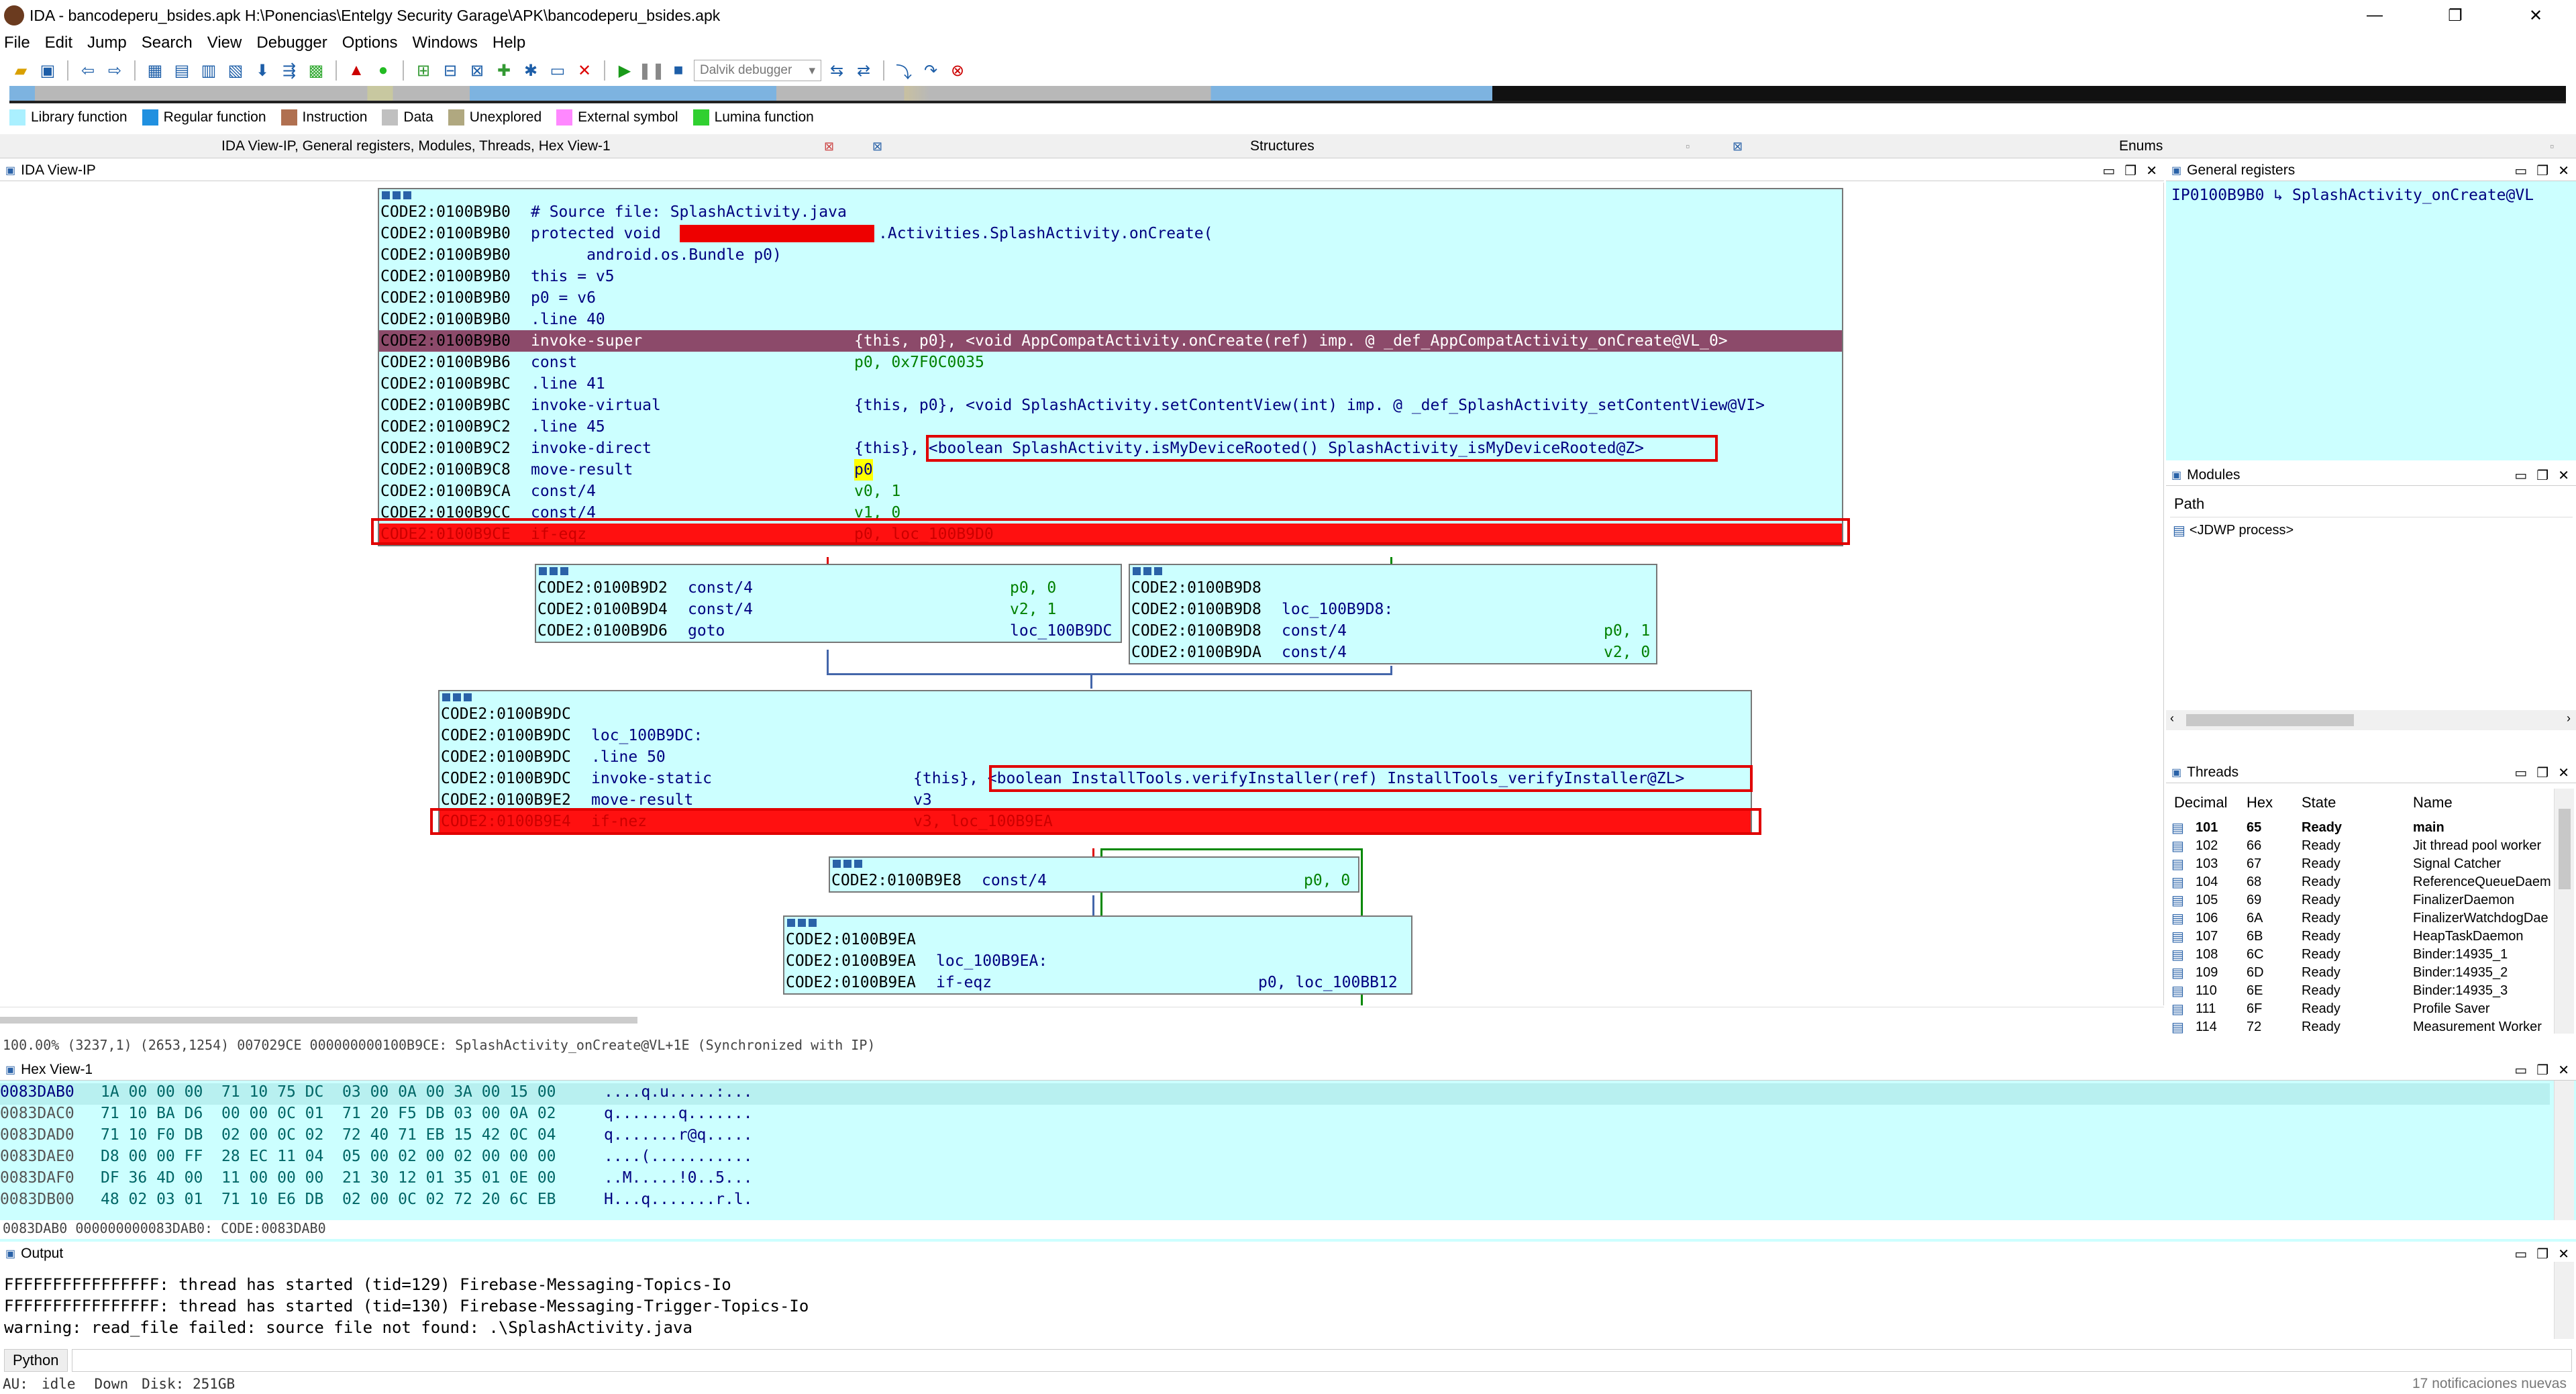 The width and height of the screenshot is (2576, 1394). I want to click on module-item: ▤ <JDWP process>, so click(2233, 530).